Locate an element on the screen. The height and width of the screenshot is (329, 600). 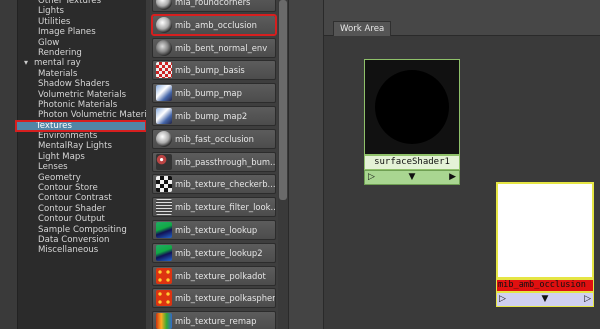
tree-item-geometry: Geometry is located at coordinates (82, 178).